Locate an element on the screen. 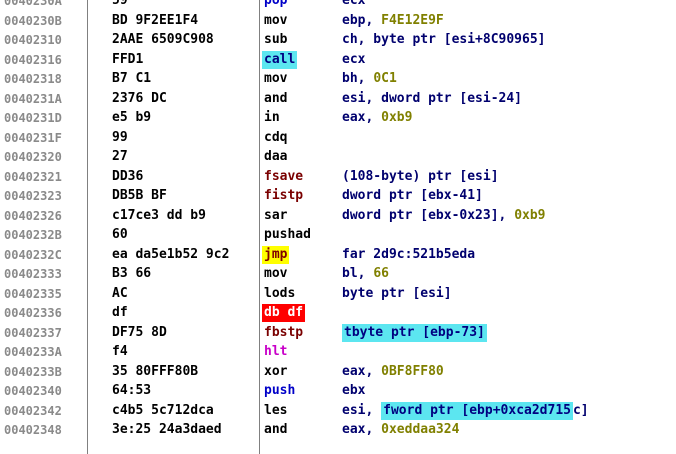 Image resolution: width=676 pixels, height=454 pixels. disasm-row: 00402316 FFD1 call ecx is located at coordinates (338, 60).